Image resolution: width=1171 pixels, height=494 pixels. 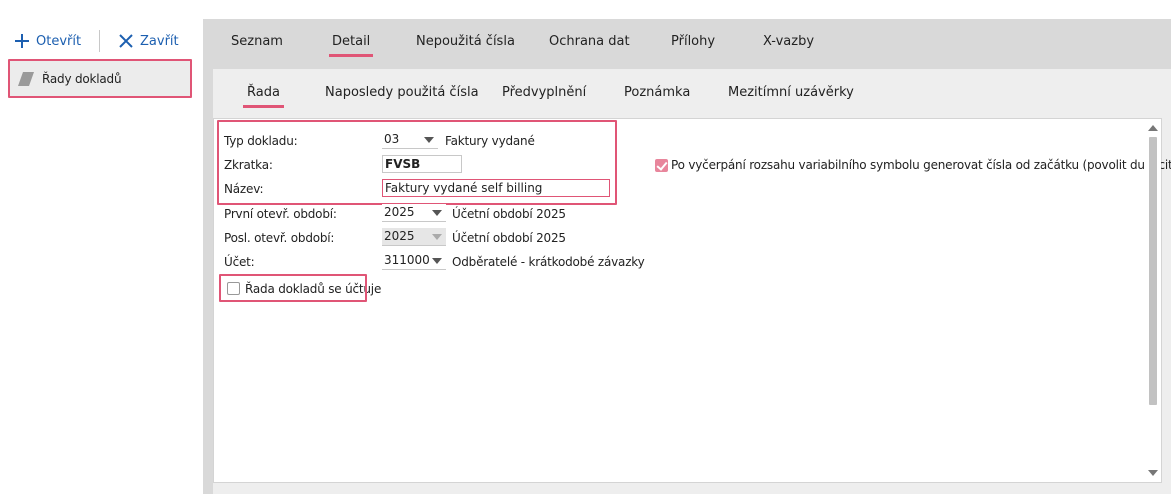 I want to click on first-open-period-desc: Účetní období 2025, so click(x=509, y=214).